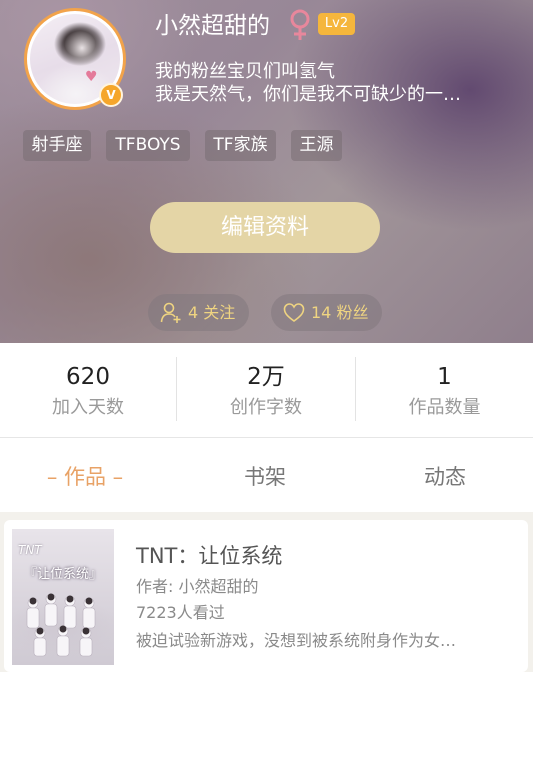  Describe the element at coordinates (62, 574) in the screenshot. I see `cover-title: 『让位系统』` at that location.